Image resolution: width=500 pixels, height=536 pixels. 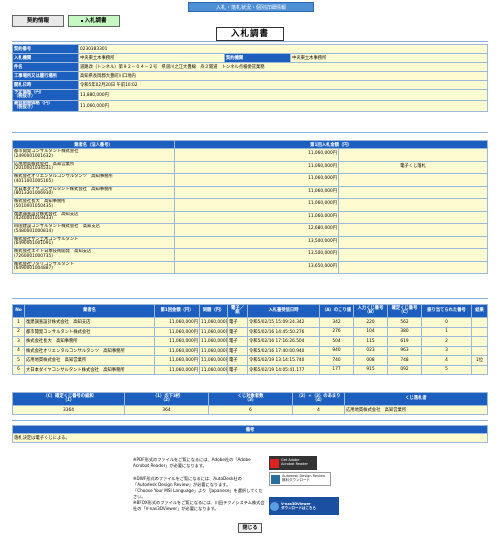 I want to click on lottery-cell: 2, so click(x=18, y=331).